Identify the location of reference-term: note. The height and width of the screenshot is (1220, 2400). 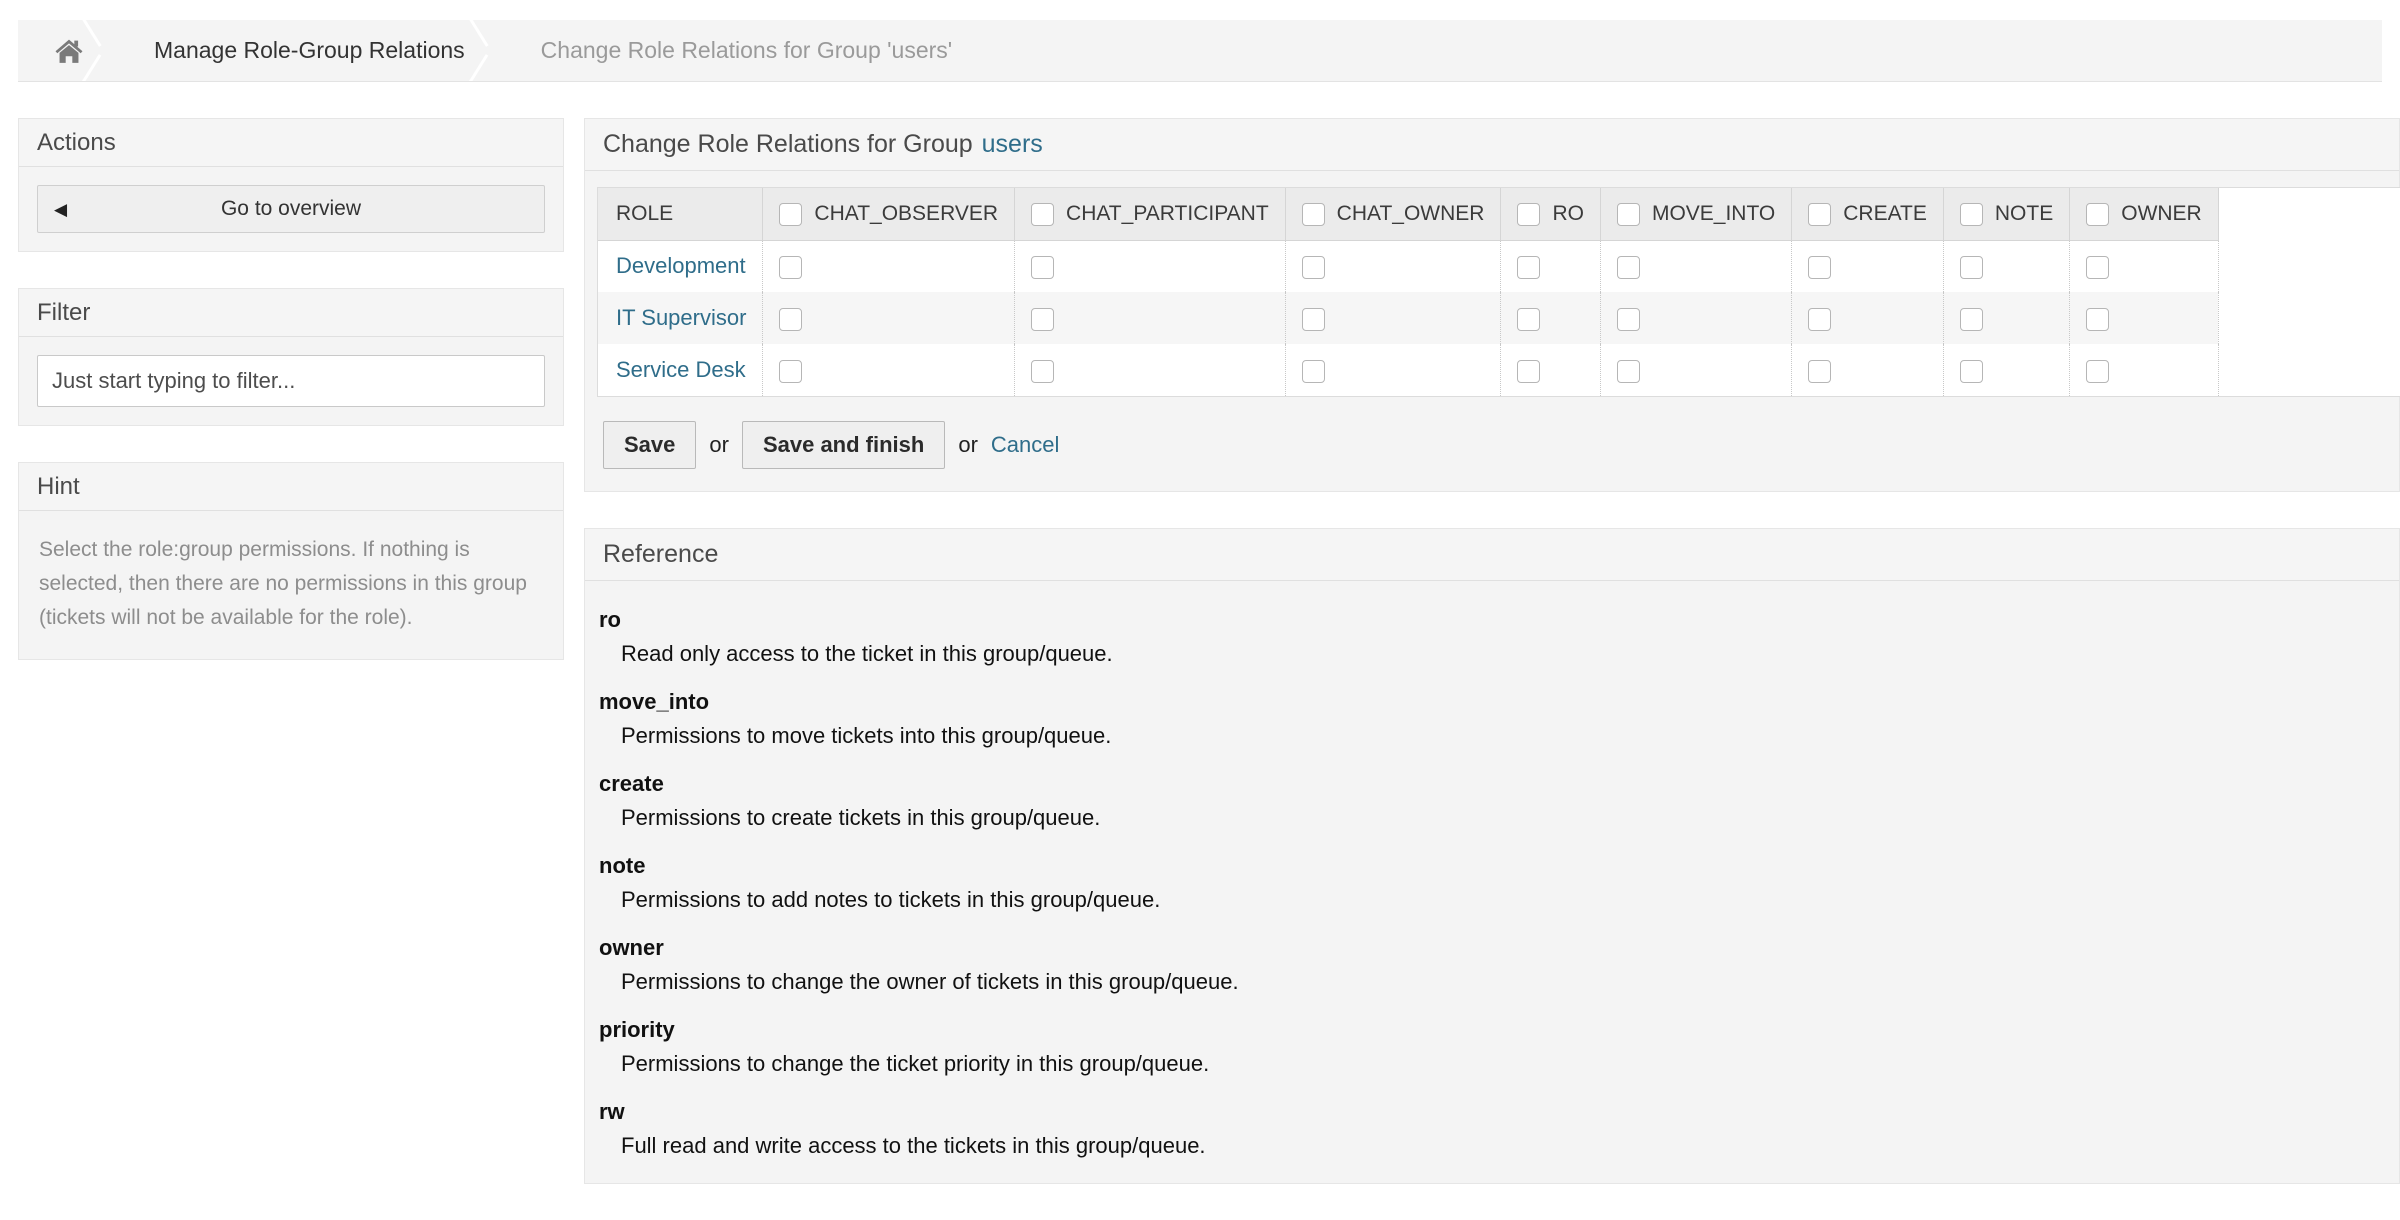
(622, 865).